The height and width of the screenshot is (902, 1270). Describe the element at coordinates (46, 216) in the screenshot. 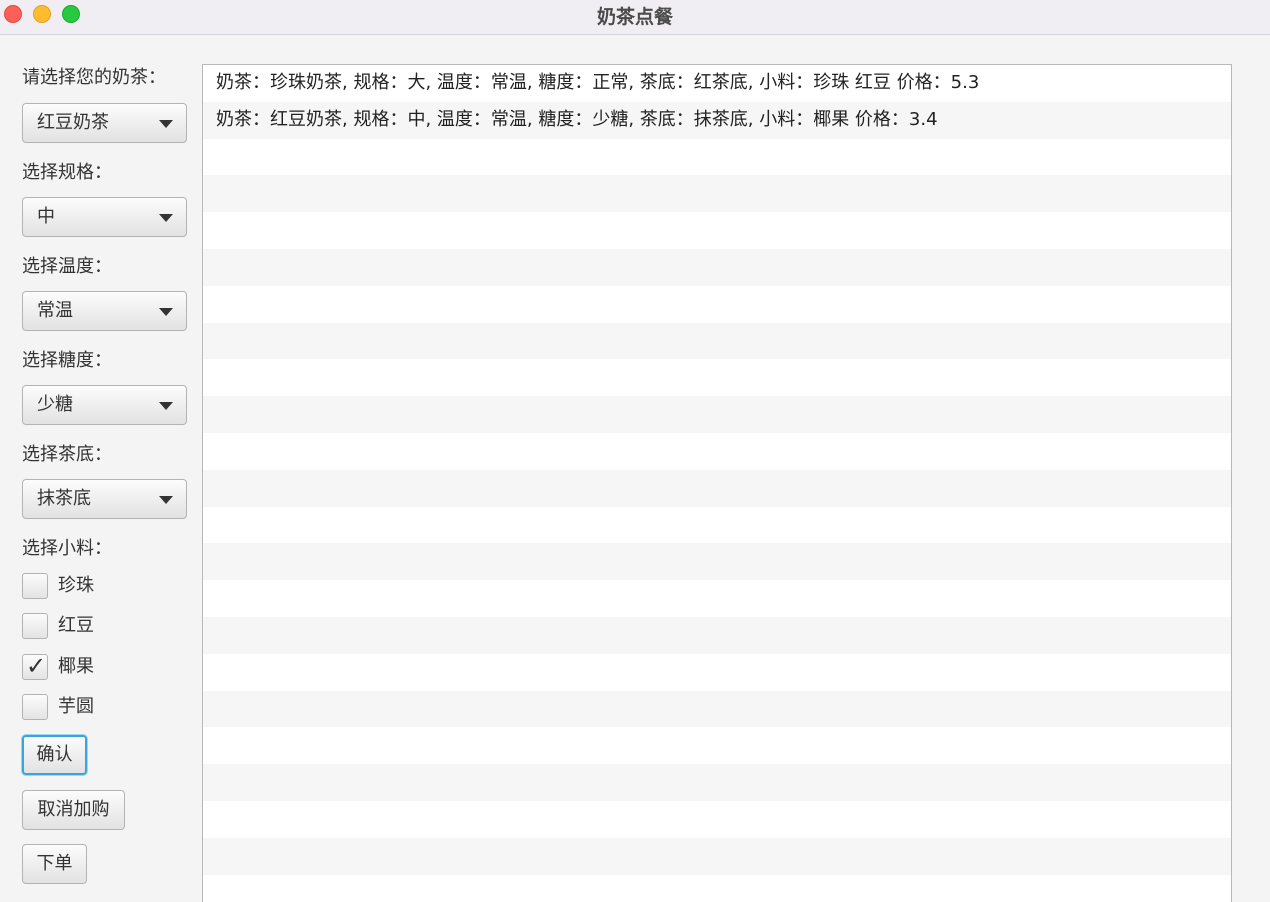

I see `size-select-value: 中` at that location.